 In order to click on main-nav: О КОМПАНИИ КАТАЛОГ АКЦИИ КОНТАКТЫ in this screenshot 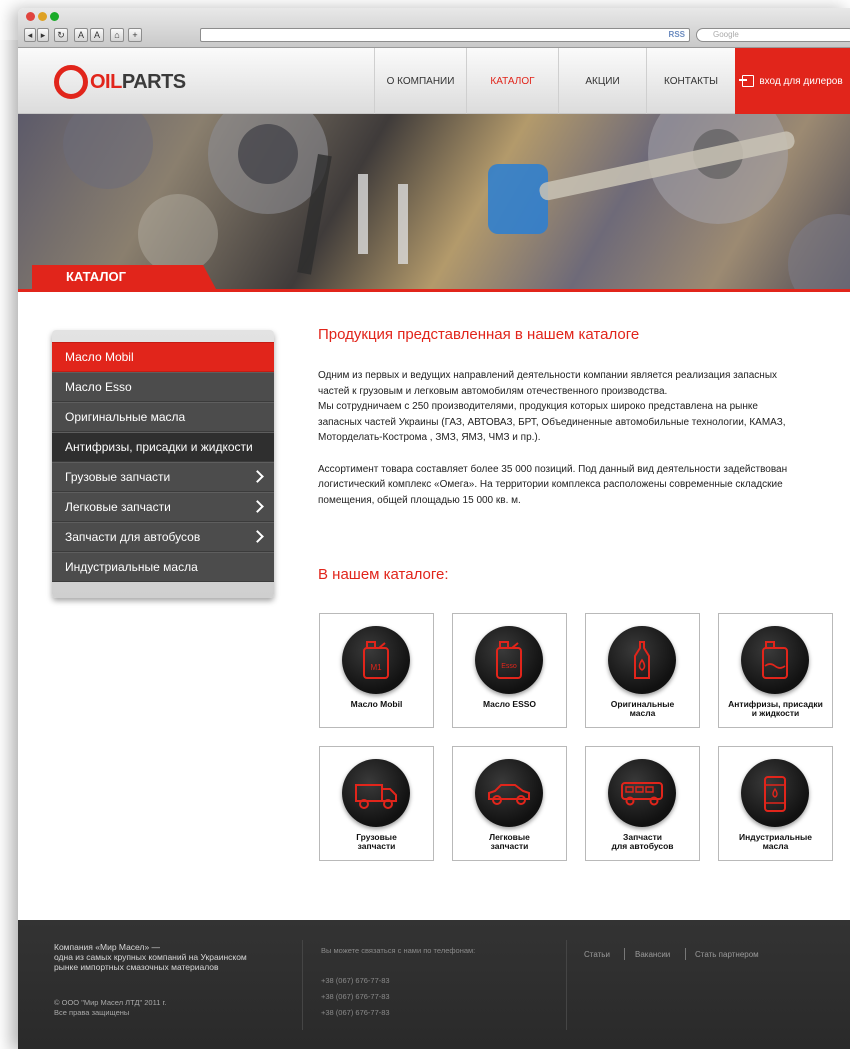, I will do `click(554, 81)`.